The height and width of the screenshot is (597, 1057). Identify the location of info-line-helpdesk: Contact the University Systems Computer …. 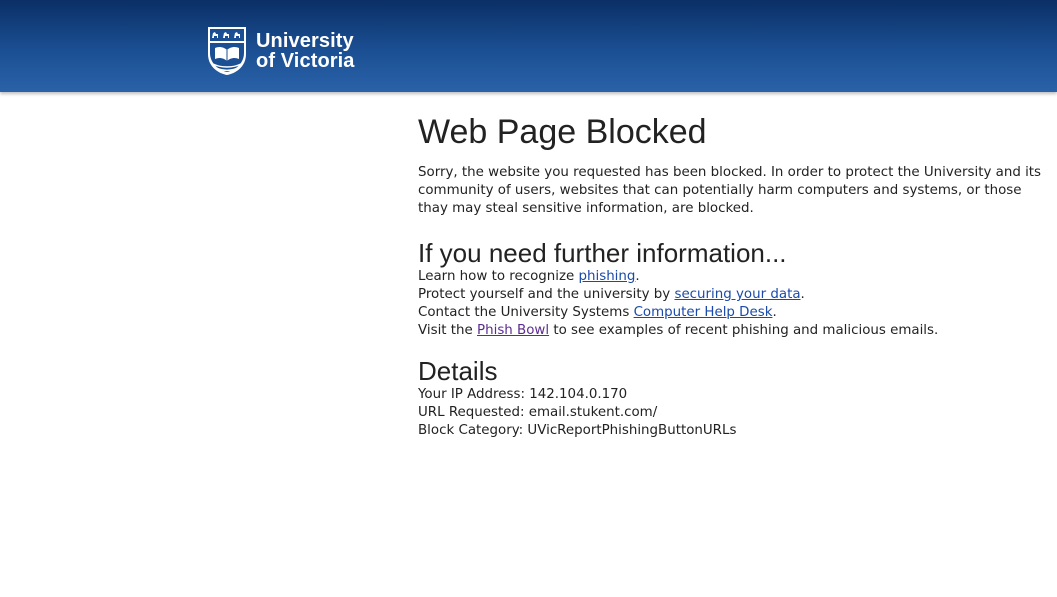
(733, 313).